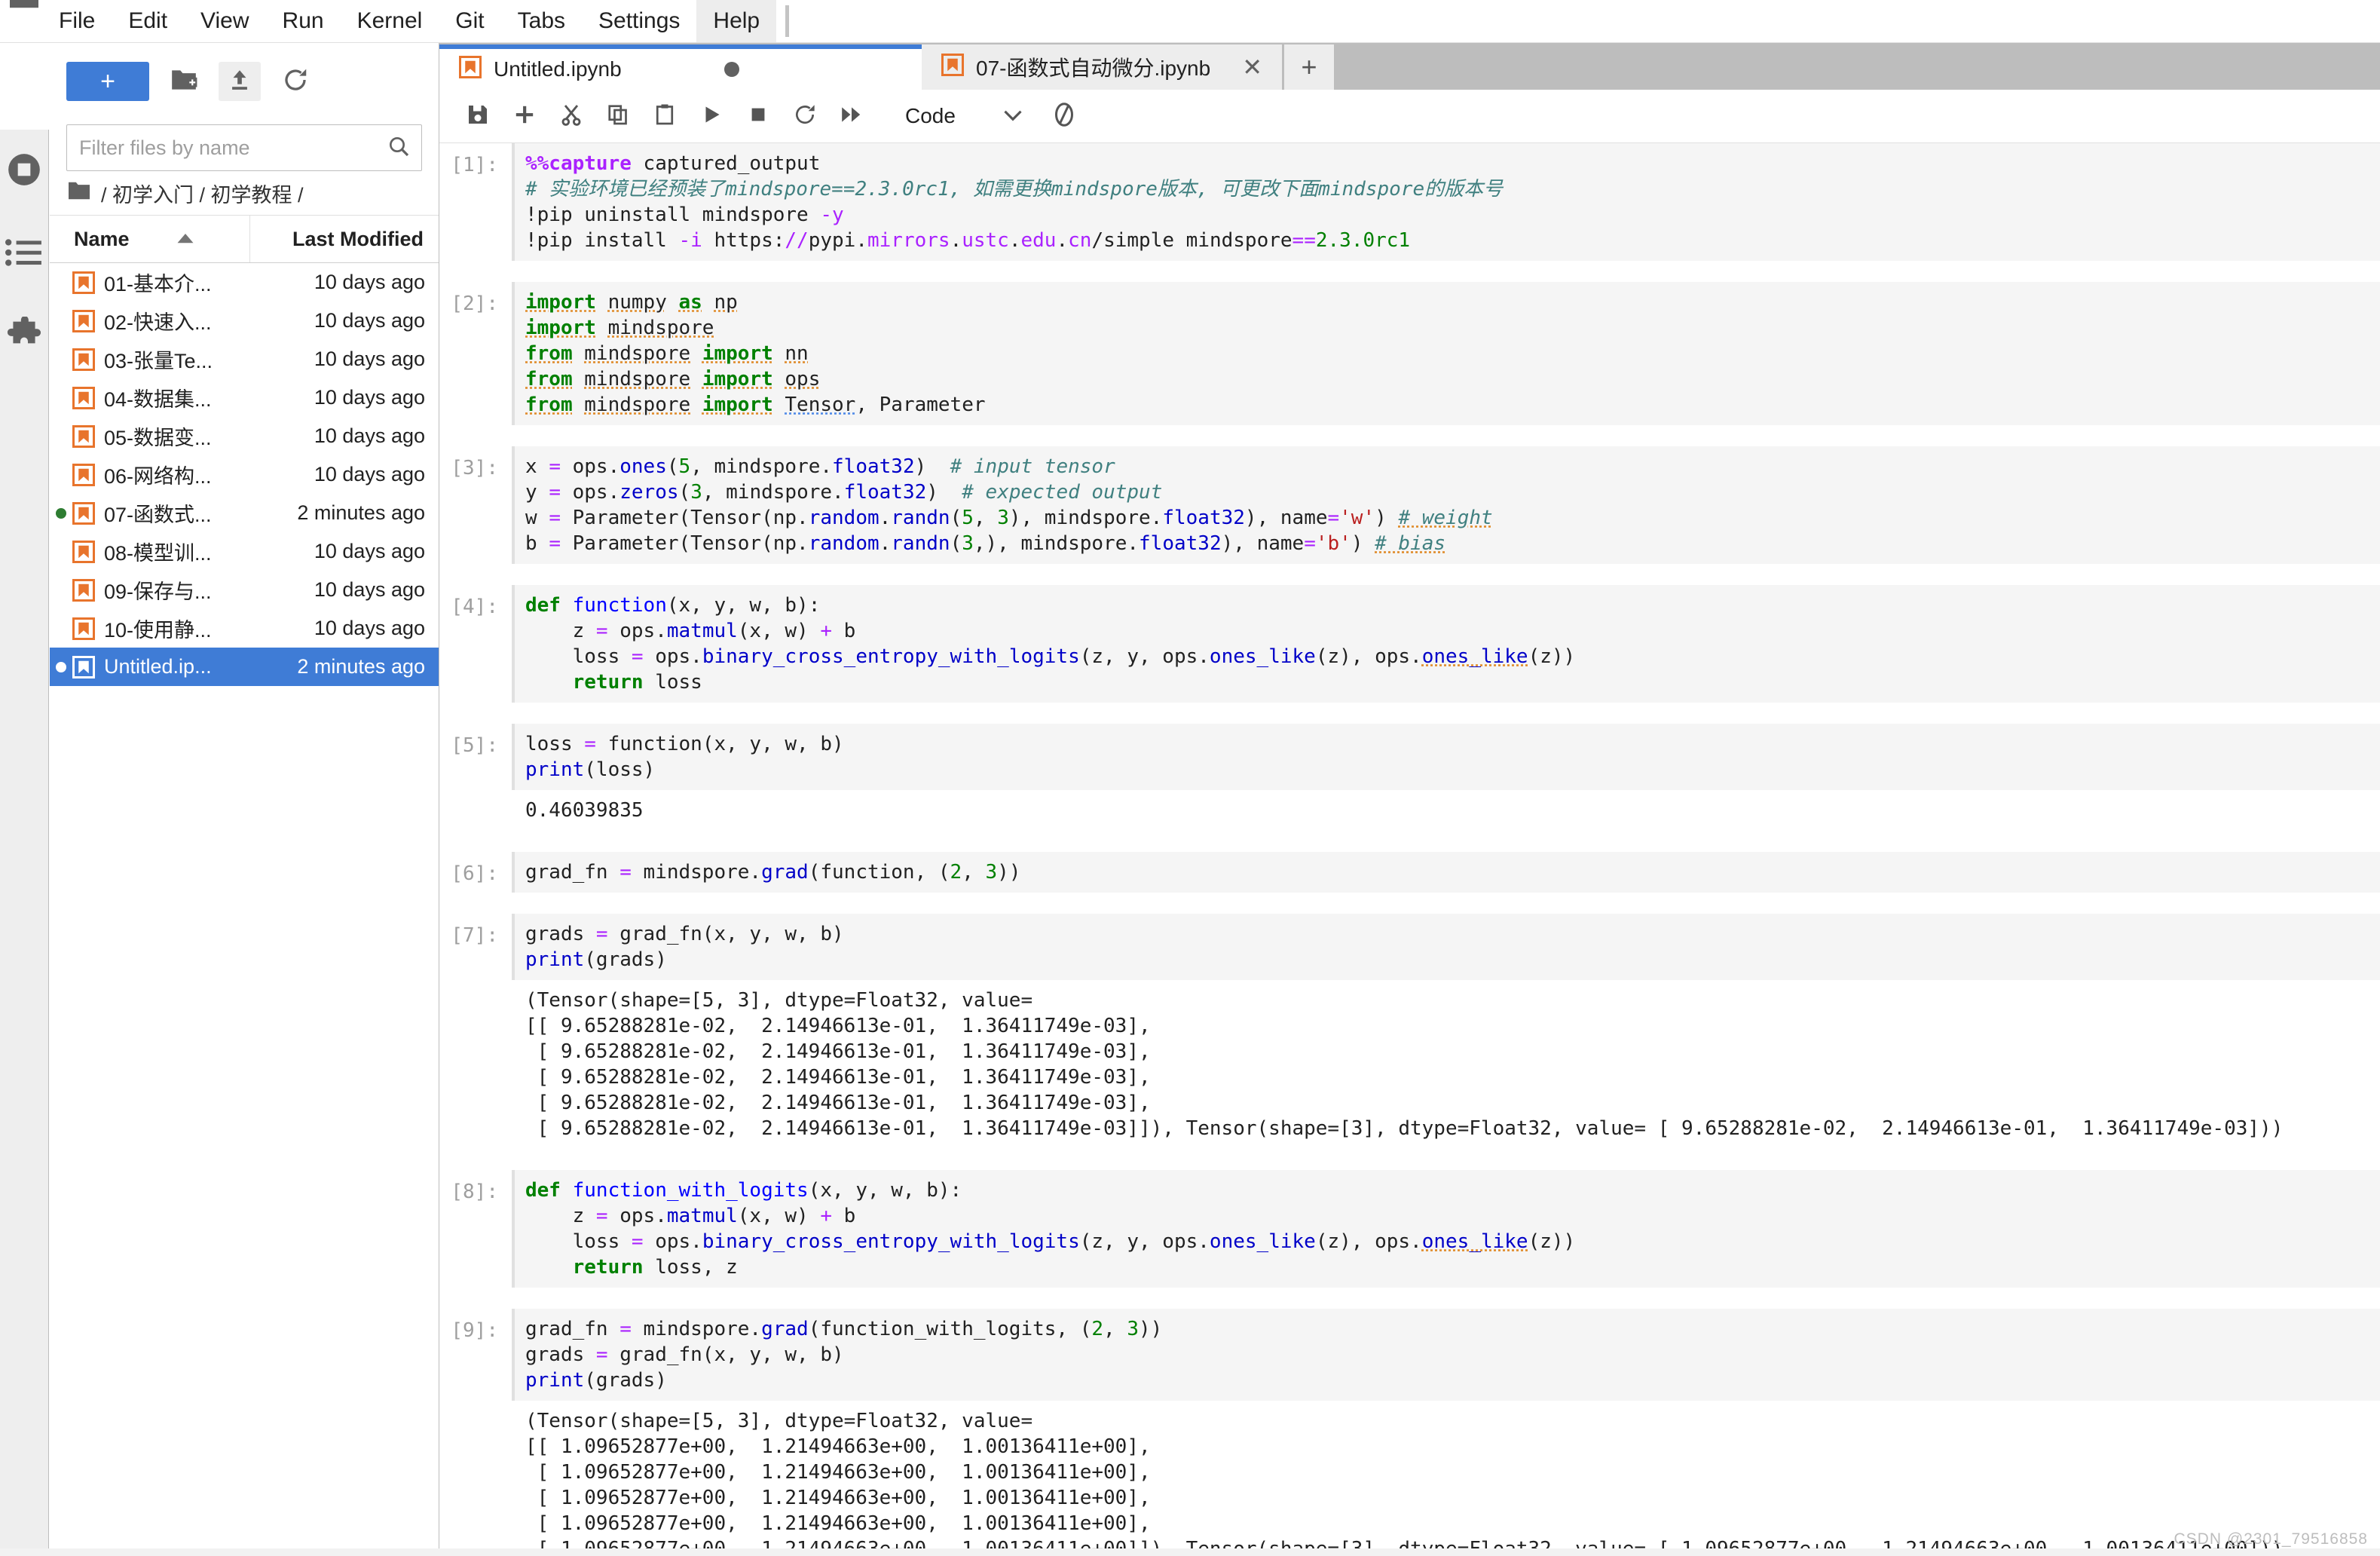  Describe the element at coordinates (736, 21) in the screenshot. I see `menu-help: Help` at that location.